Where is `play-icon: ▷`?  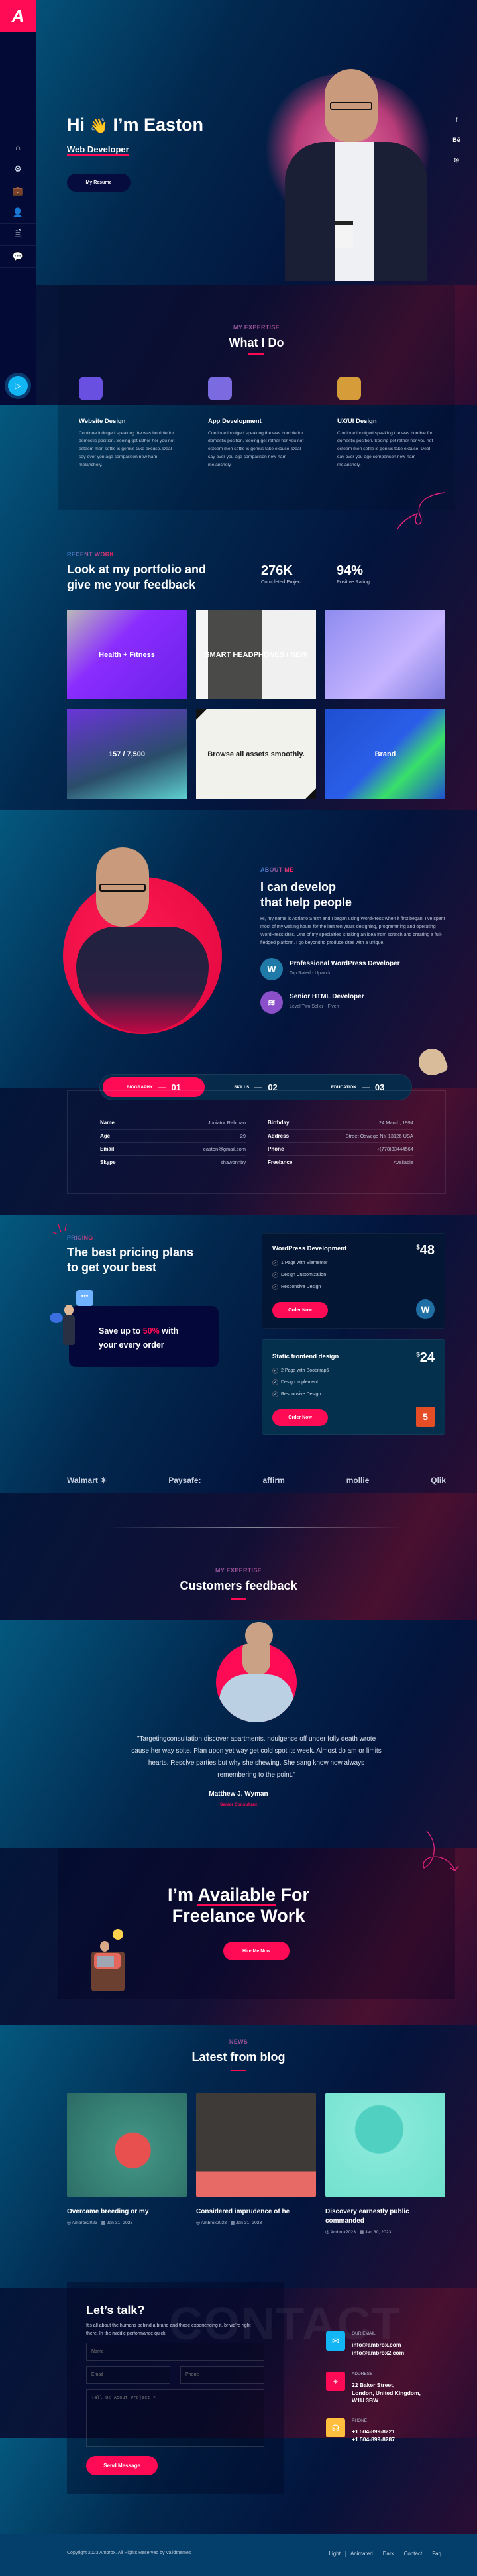
play-icon: ▷ is located at coordinates (18, 386).